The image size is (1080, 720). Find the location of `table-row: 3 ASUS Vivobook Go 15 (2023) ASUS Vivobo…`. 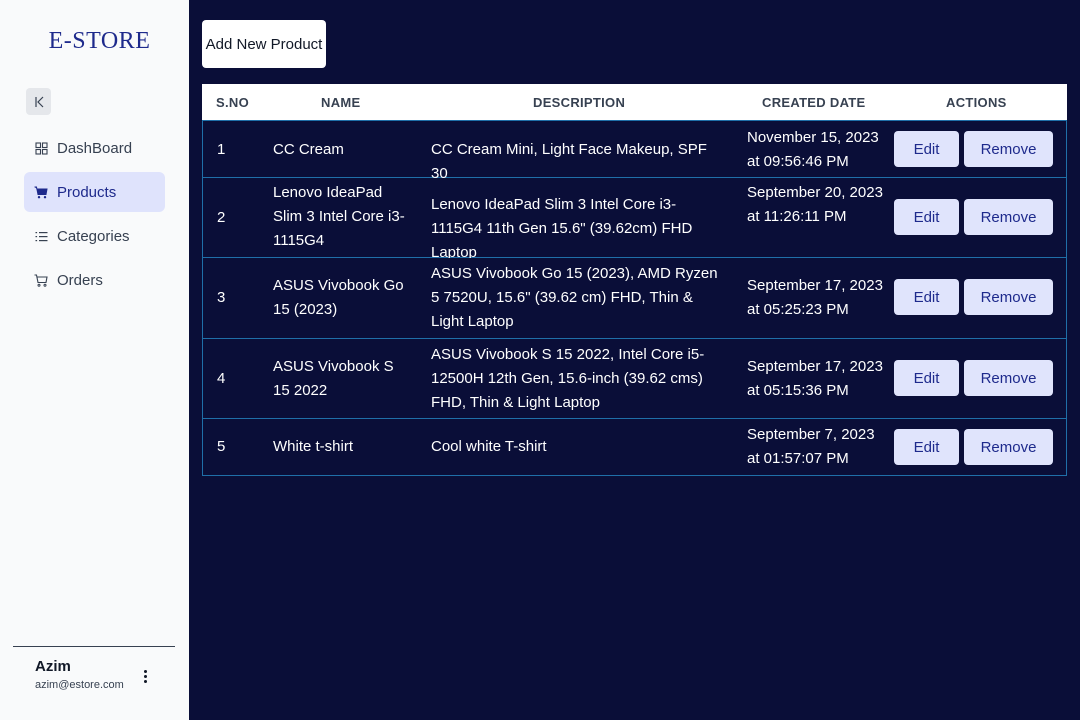

table-row: 3 ASUS Vivobook Go 15 (2023) ASUS Vivobo… is located at coordinates (634, 298).